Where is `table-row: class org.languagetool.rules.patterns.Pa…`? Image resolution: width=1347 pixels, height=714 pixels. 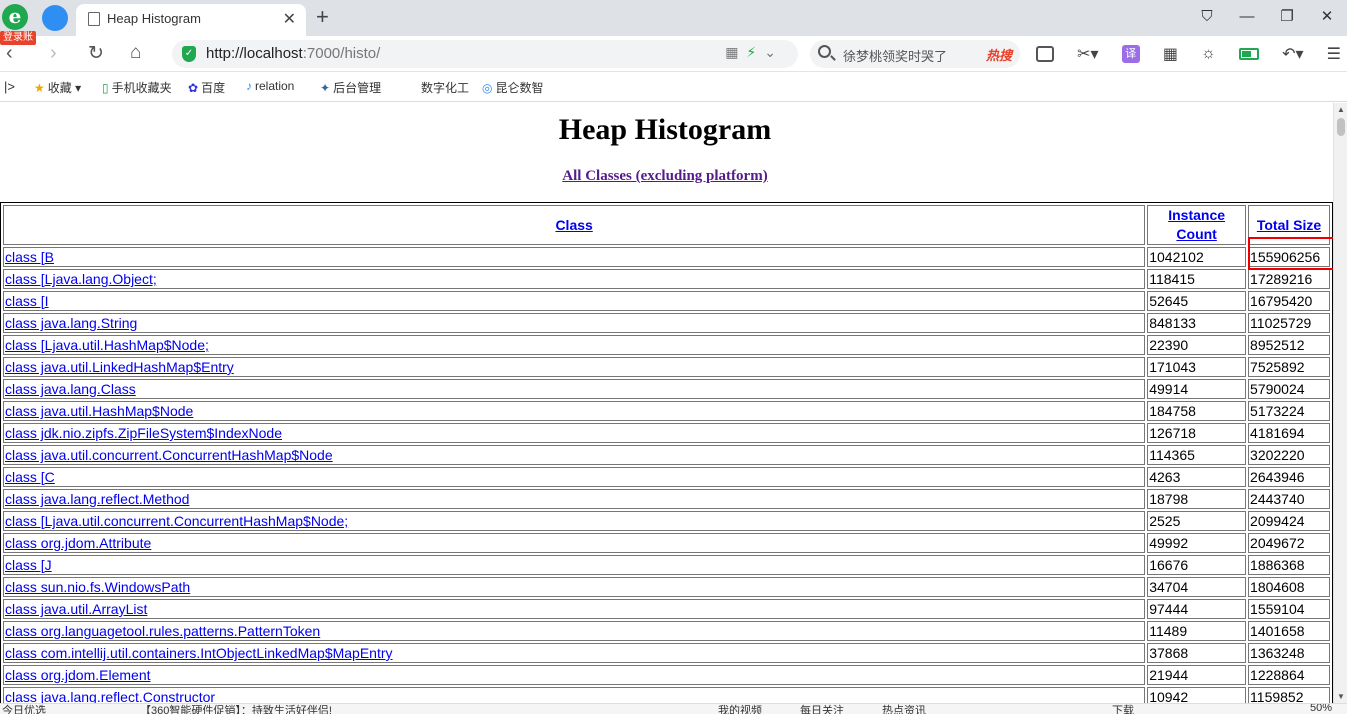
table-row: class org.languagetool.rules.patterns.Pa… is located at coordinates (666, 631).